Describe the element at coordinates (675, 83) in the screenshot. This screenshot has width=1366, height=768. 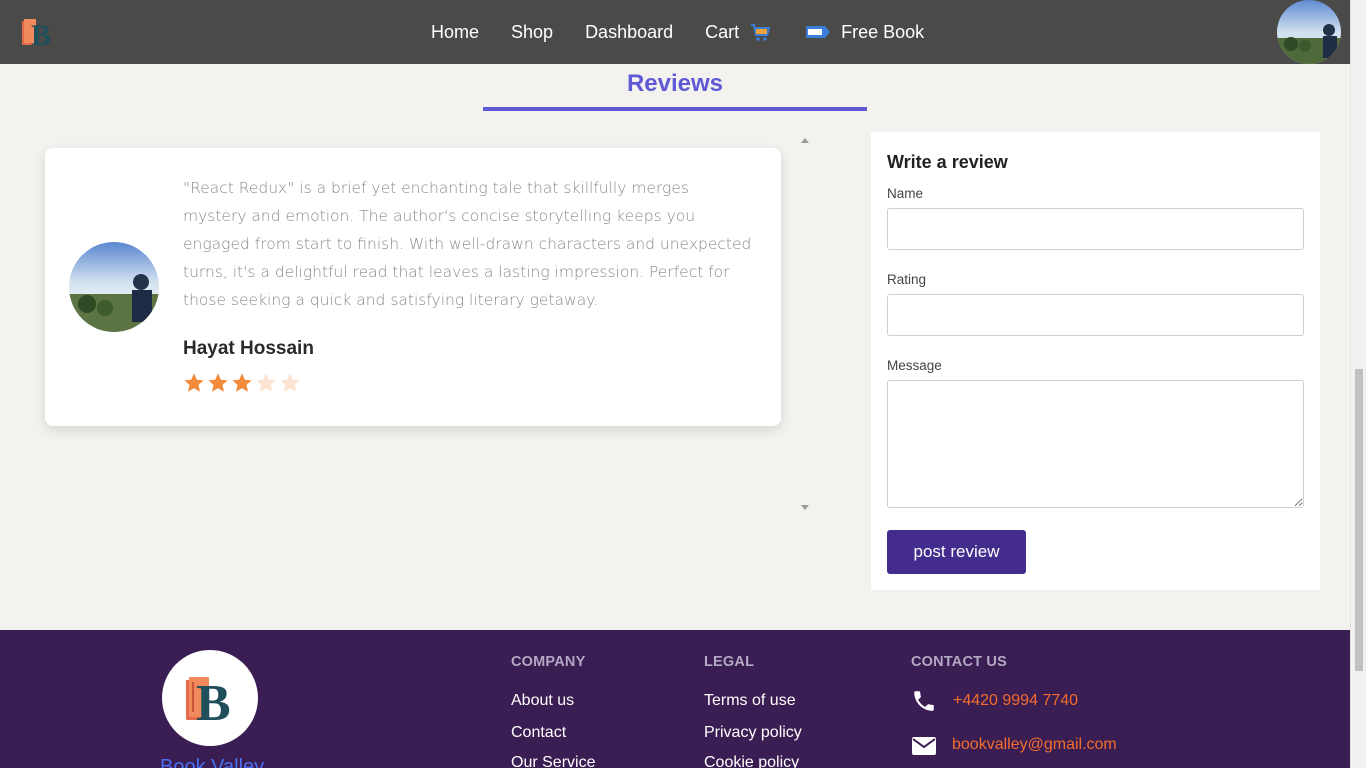
I see `reviews-heading: Reviews` at that location.